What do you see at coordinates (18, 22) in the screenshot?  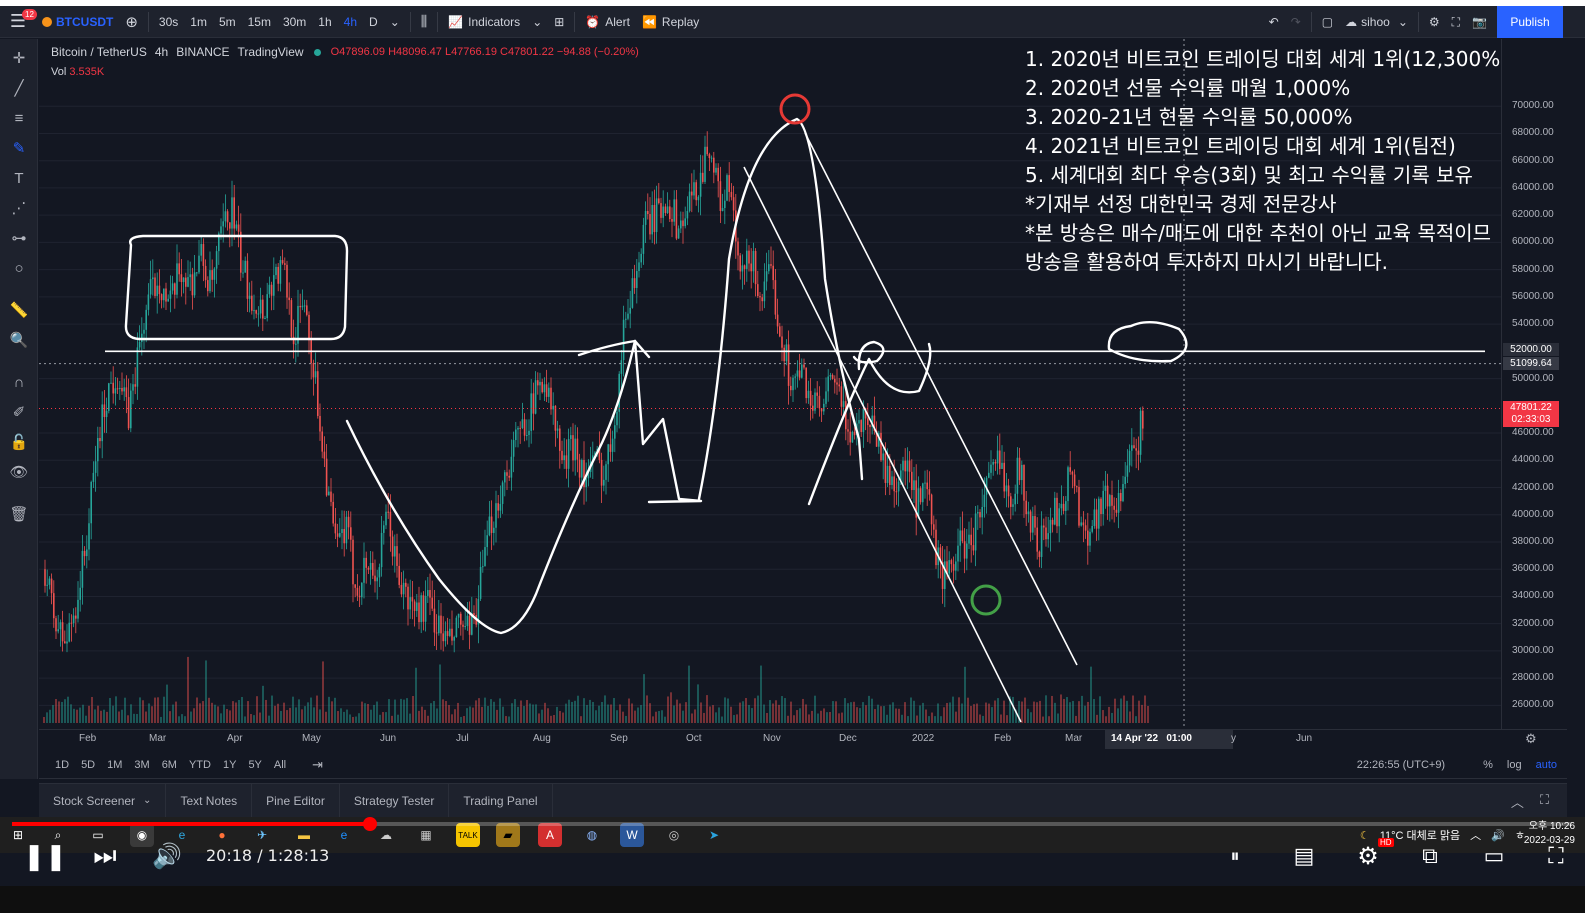 I see `menu-button: ☰ 12` at bounding box center [18, 22].